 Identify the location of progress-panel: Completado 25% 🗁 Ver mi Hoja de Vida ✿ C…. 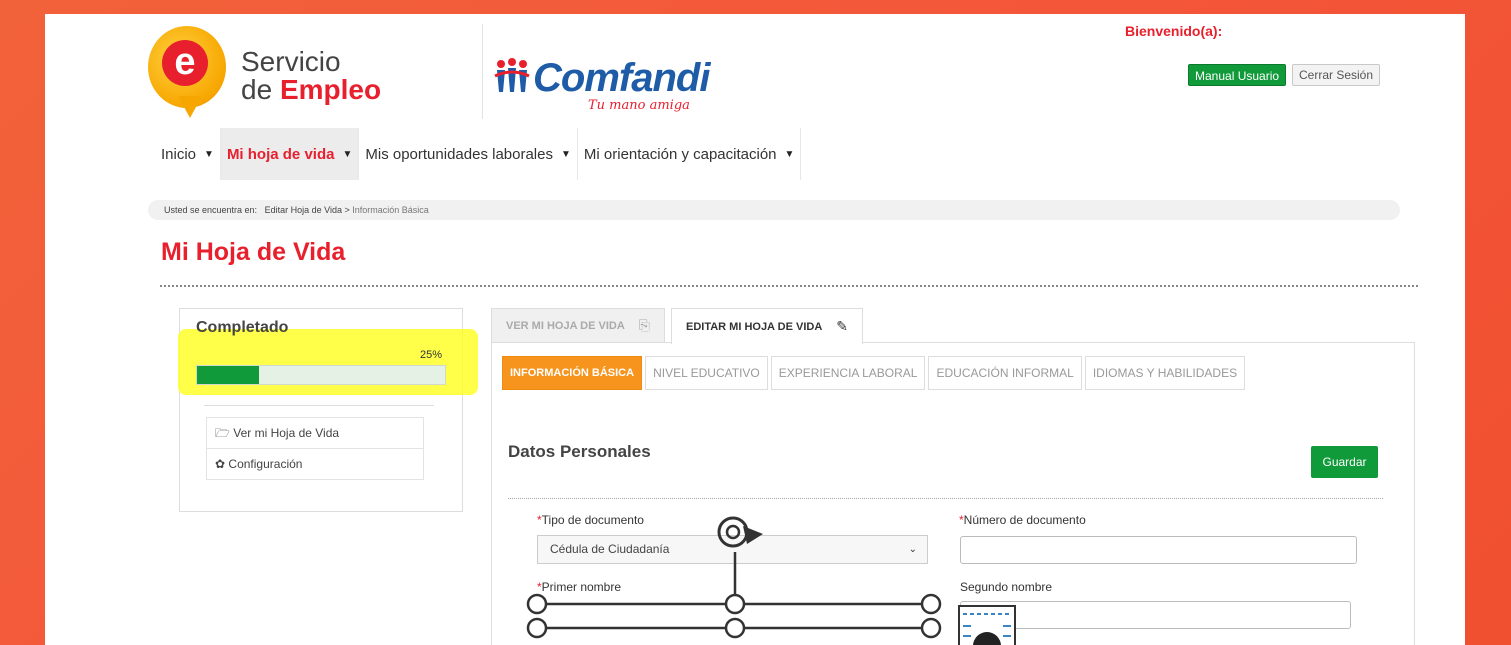
(328, 410).